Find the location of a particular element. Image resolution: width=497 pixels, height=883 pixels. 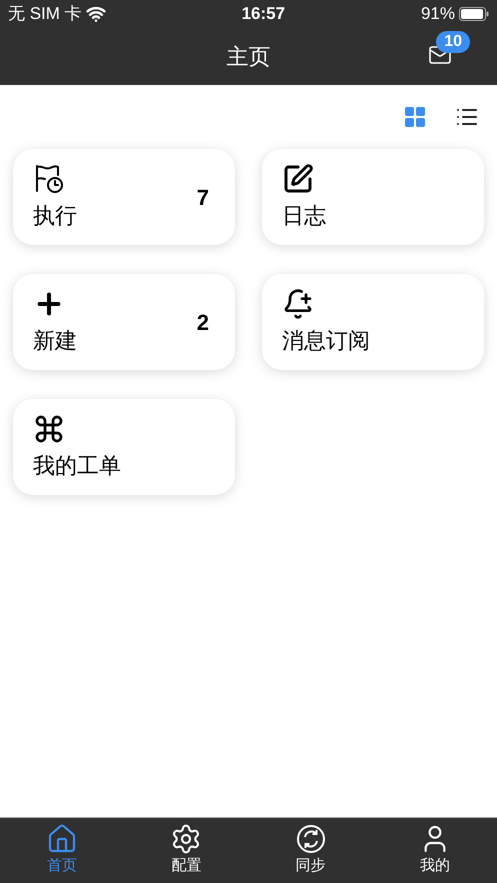

card-count: 7 is located at coordinates (202, 198).